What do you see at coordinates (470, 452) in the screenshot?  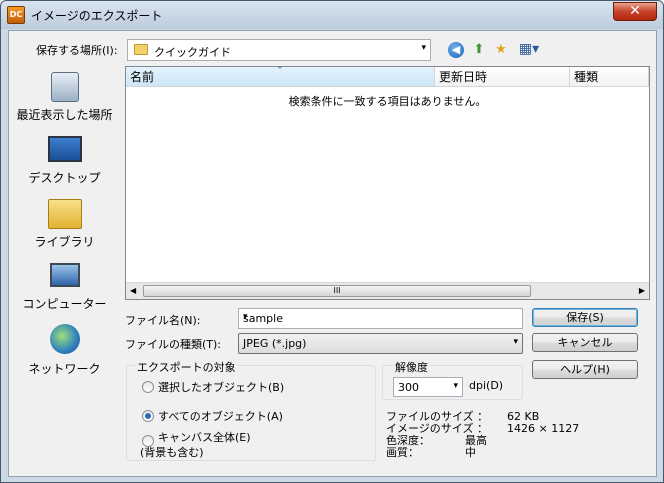 I see `quality-value: 中` at bounding box center [470, 452].